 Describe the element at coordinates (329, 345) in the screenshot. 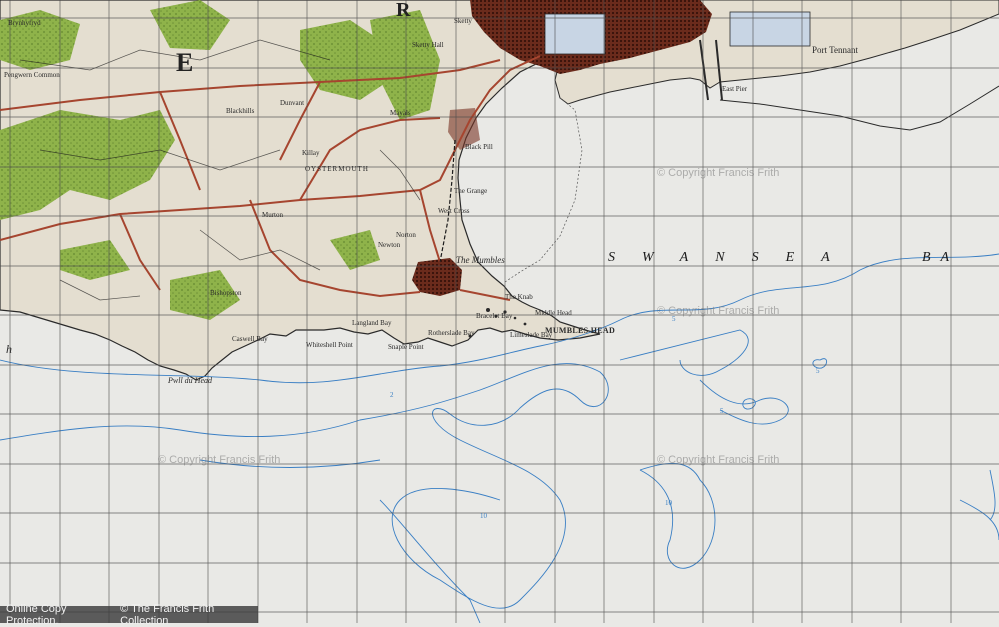

I see `label-whiteshell-point: Whiteshell Point` at that location.